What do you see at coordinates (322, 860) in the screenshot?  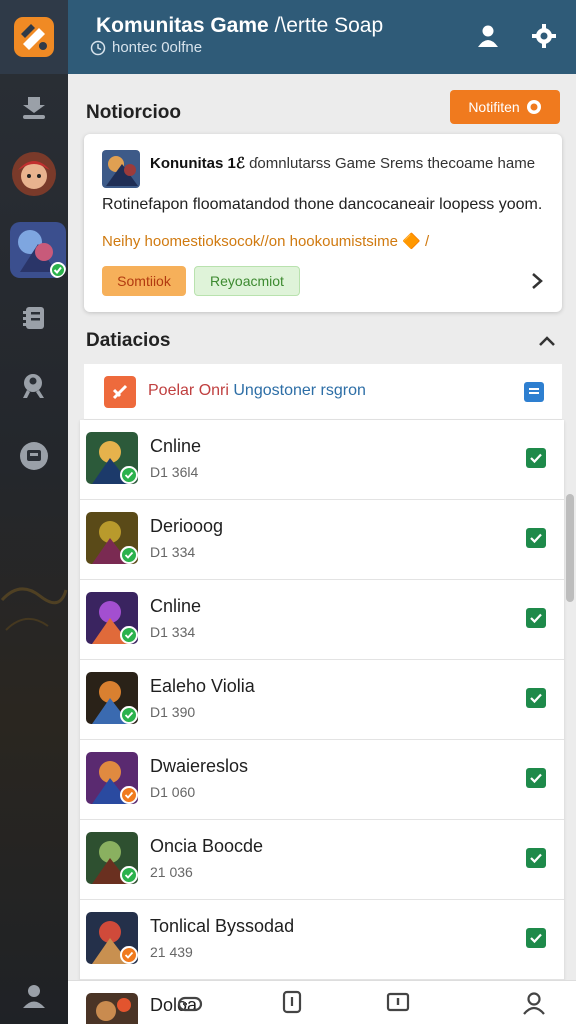 I see `list-item: Oncia Boocde 21 036` at bounding box center [322, 860].